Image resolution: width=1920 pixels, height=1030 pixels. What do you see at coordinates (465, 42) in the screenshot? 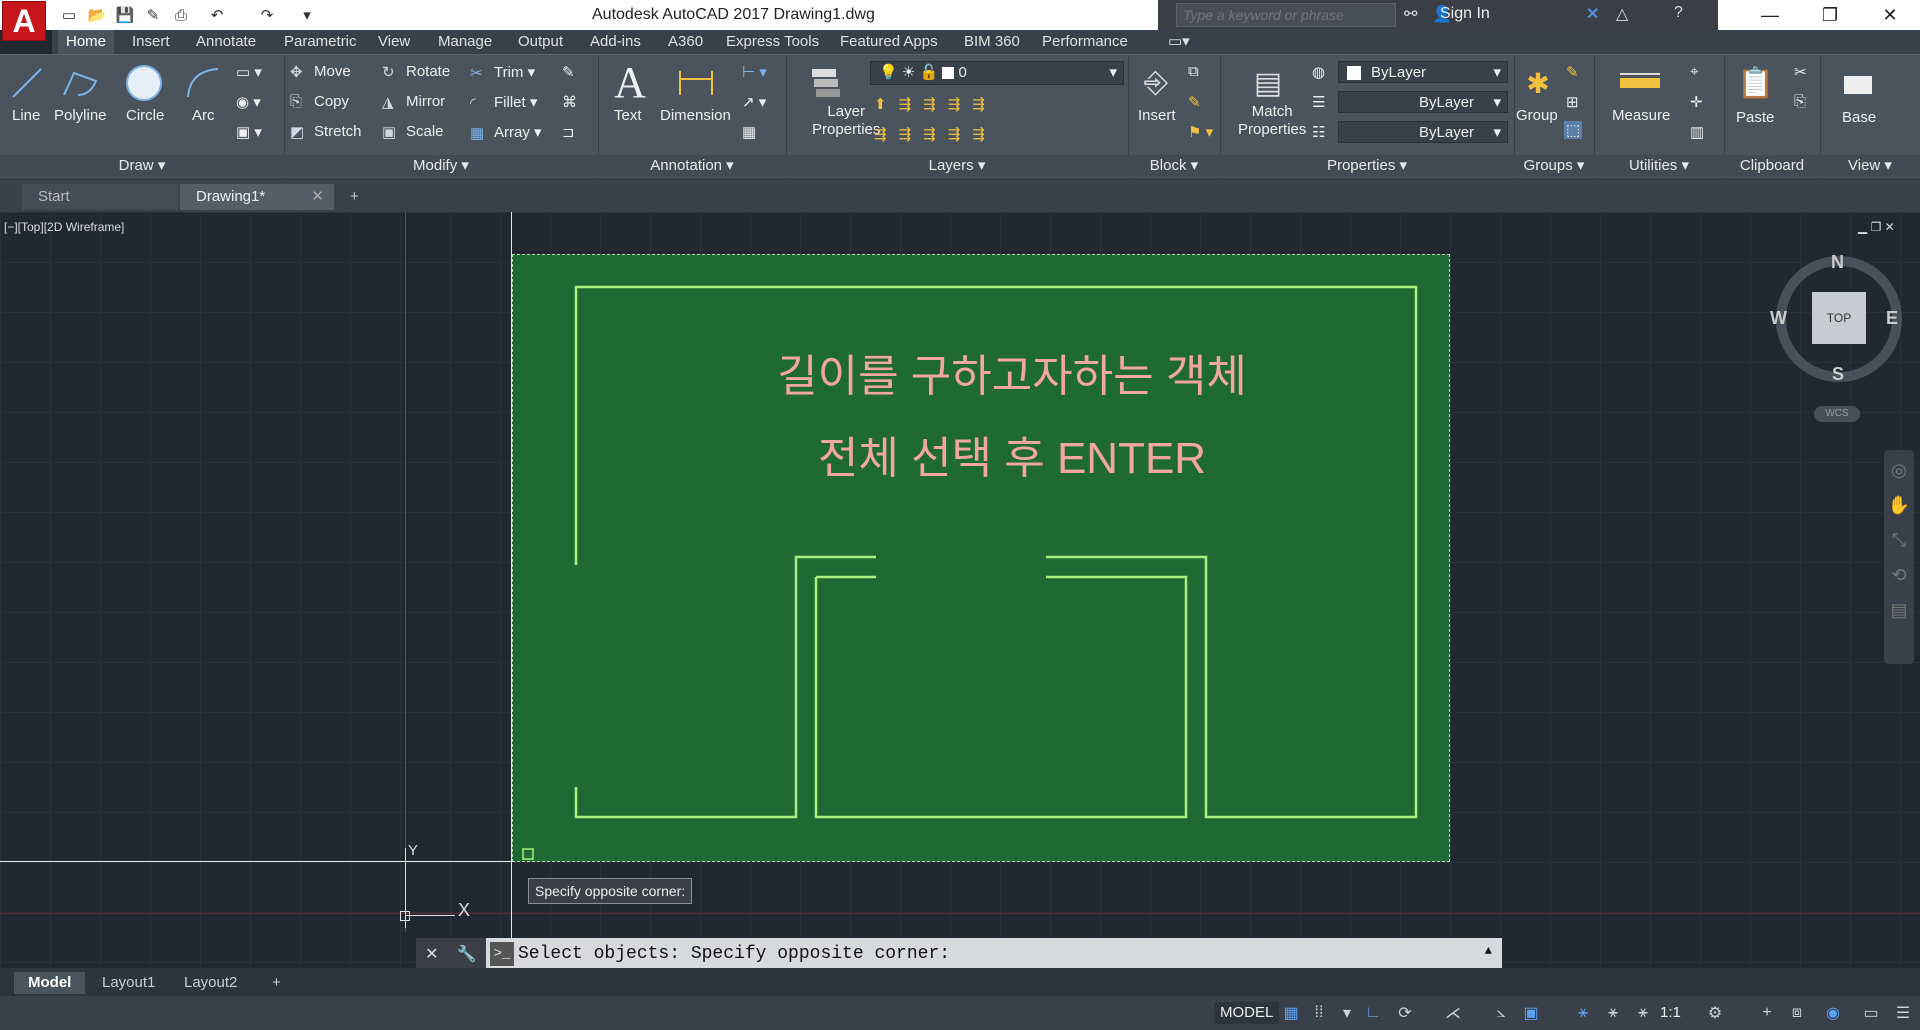
I see `tab-manage: Manage` at bounding box center [465, 42].